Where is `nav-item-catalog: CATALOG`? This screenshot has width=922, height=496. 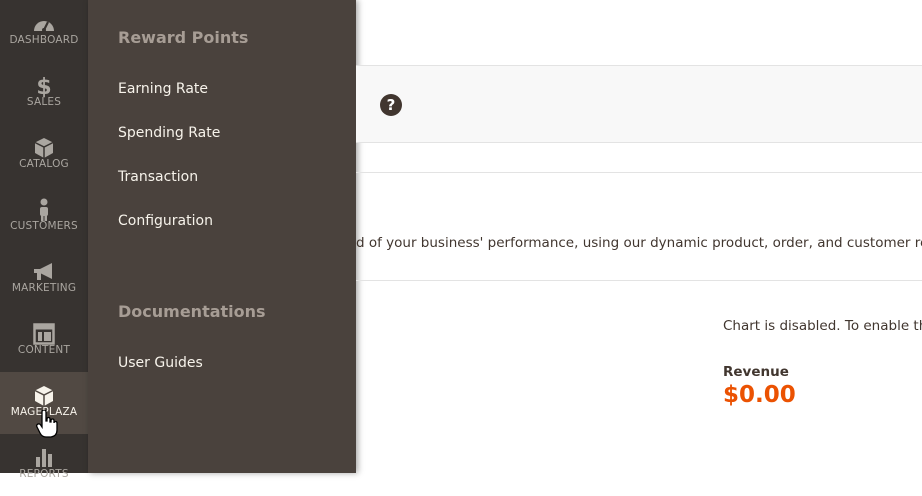 nav-item-catalog: CATALOG is located at coordinates (44, 155).